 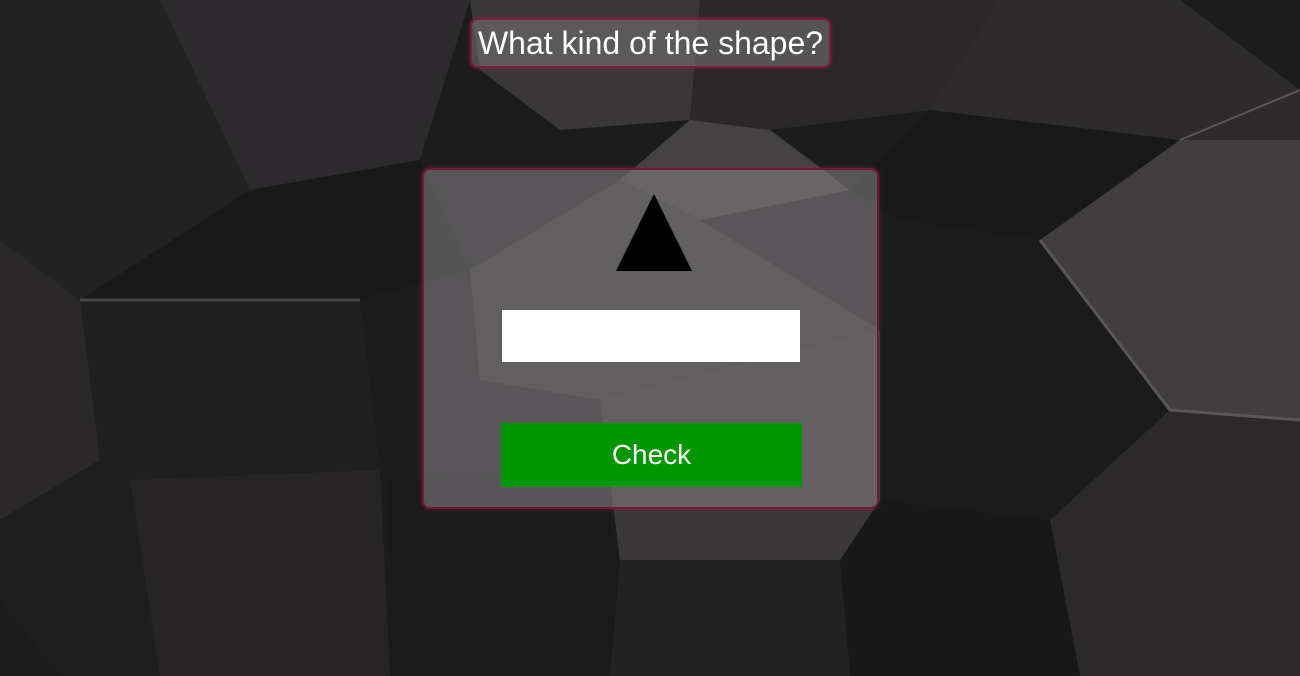 I want to click on check-button: Check, so click(x=651, y=455).